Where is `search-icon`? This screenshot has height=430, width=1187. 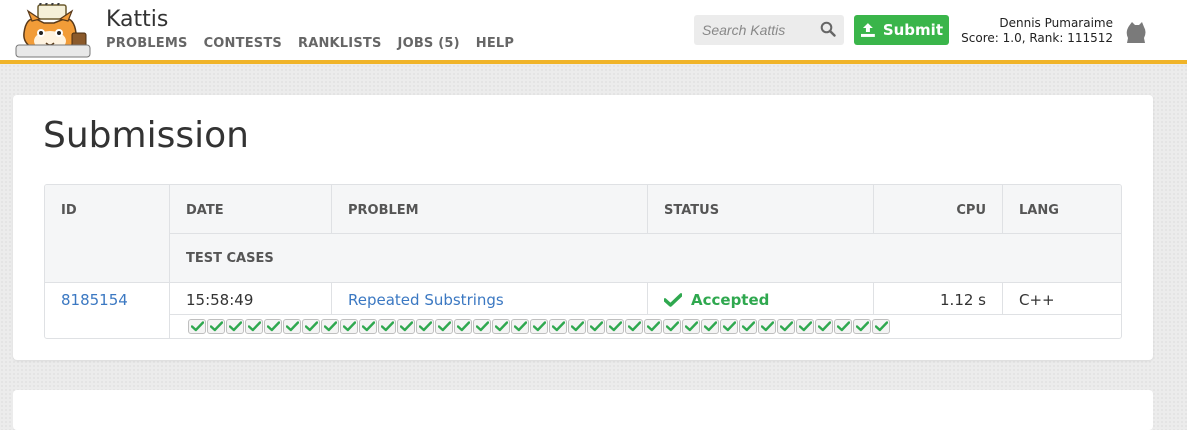
search-icon is located at coordinates (828, 29).